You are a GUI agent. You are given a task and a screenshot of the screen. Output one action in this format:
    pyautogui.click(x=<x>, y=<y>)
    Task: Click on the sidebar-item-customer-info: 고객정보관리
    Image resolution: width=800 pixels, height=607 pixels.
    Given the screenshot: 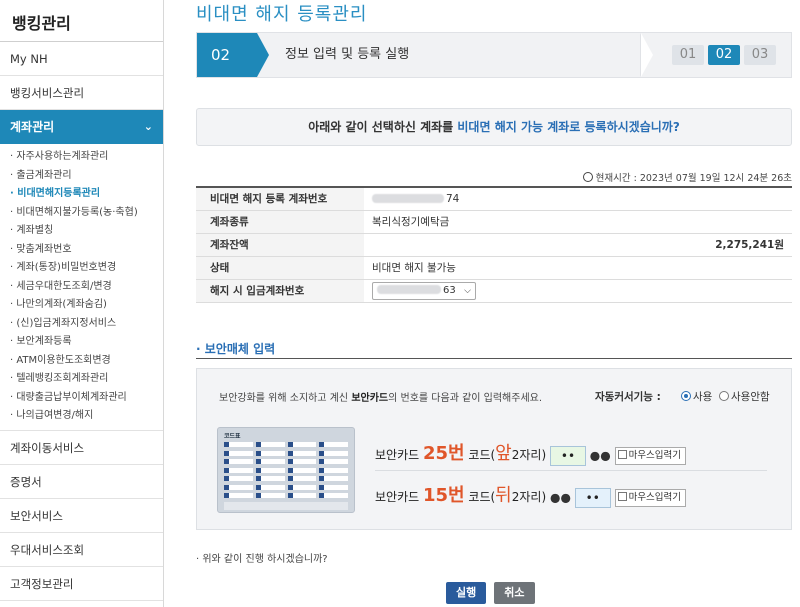 What is the action you would take?
    pyautogui.click(x=81, y=584)
    